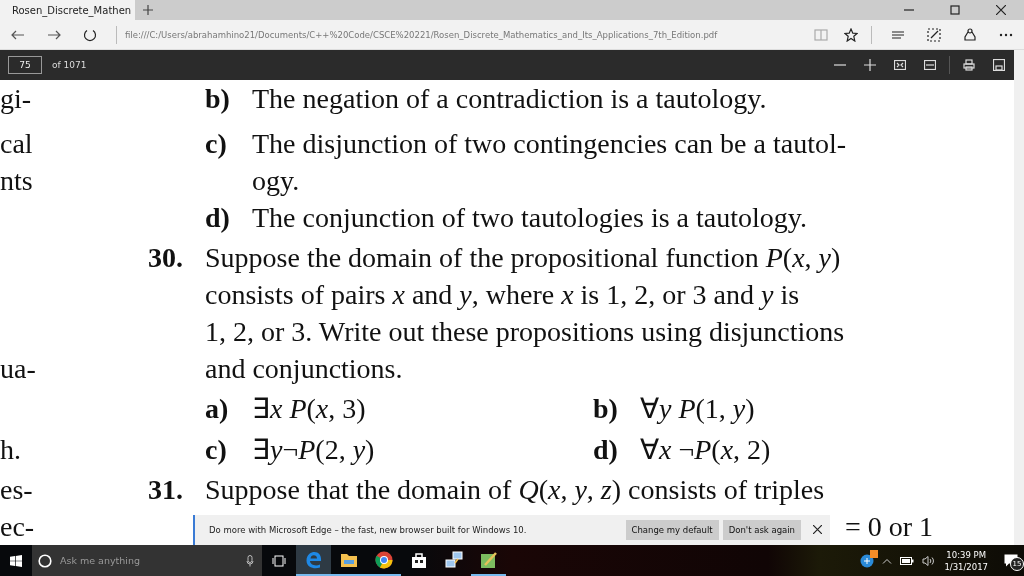 The image size is (1024, 576). I want to click on margin-text: ua-, so click(18, 369).